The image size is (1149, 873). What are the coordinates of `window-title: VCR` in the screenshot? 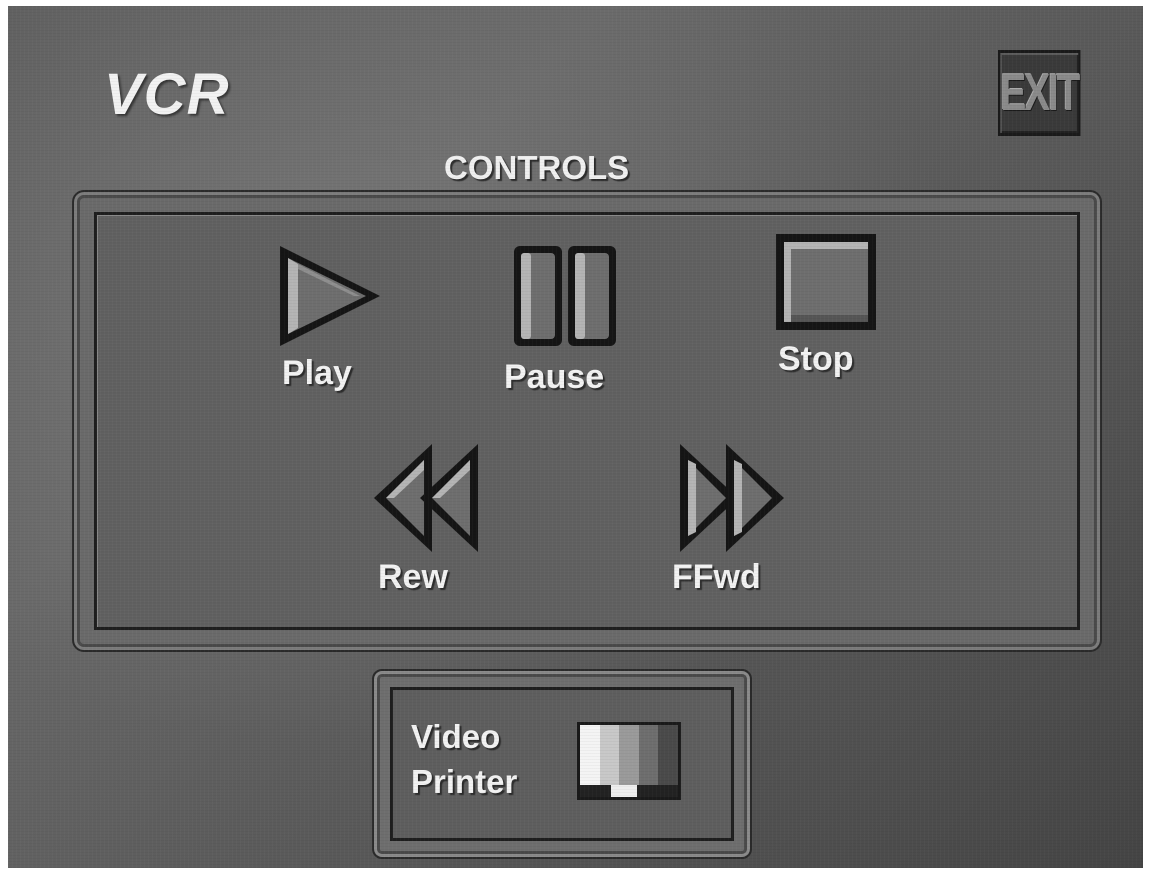 It's located at (167, 94).